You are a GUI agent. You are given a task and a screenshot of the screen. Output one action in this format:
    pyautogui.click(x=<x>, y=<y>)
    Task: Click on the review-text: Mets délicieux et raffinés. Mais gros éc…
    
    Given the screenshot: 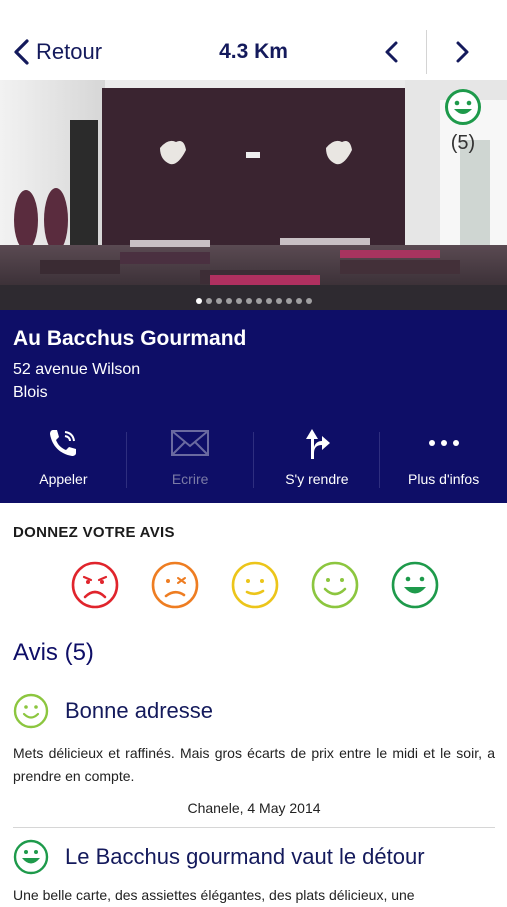 What is the action you would take?
    pyautogui.click(x=254, y=764)
    